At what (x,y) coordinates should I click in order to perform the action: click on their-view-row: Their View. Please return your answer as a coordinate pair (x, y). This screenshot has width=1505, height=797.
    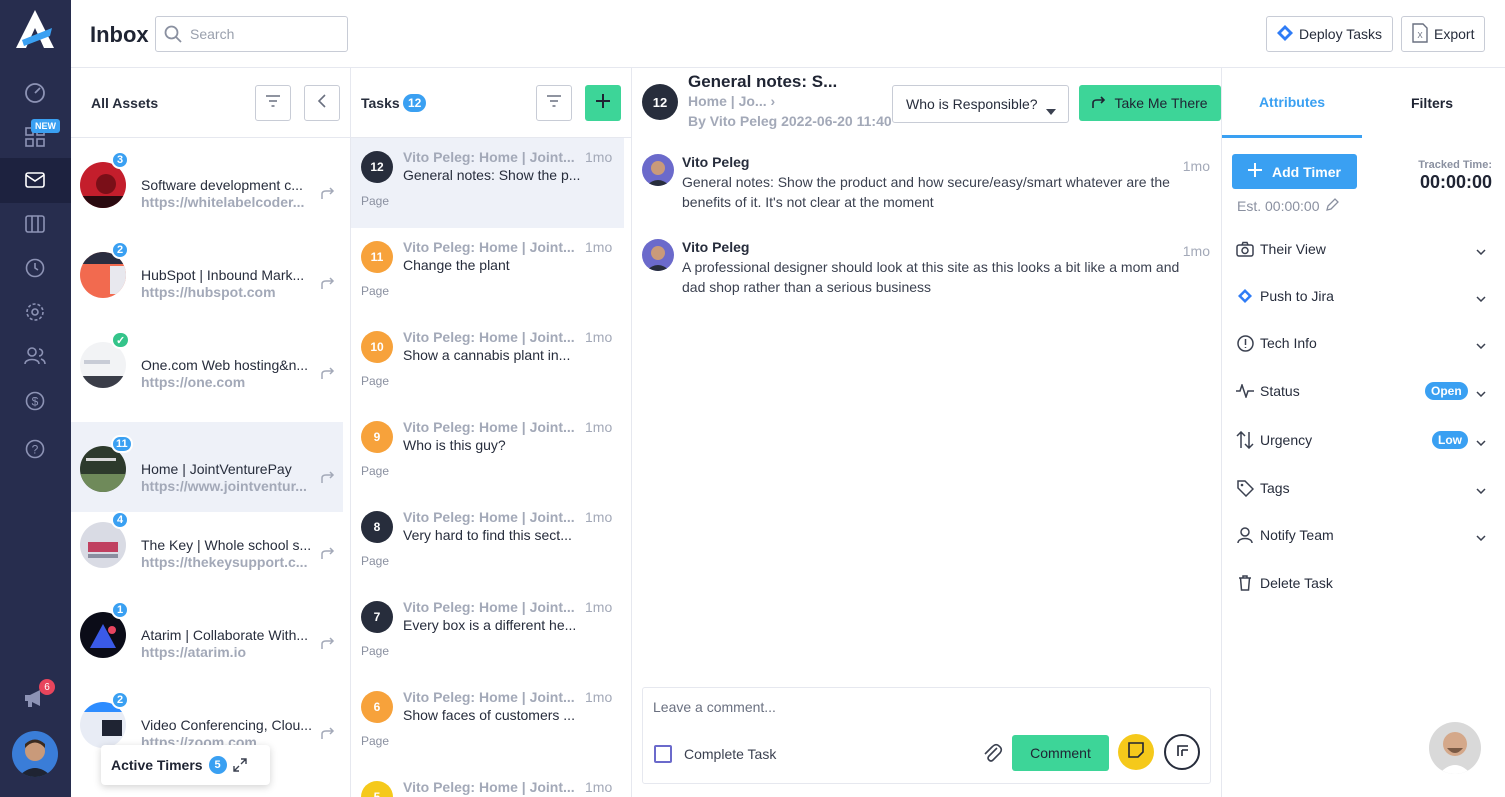
    Looking at the image, I should click on (1363, 249).